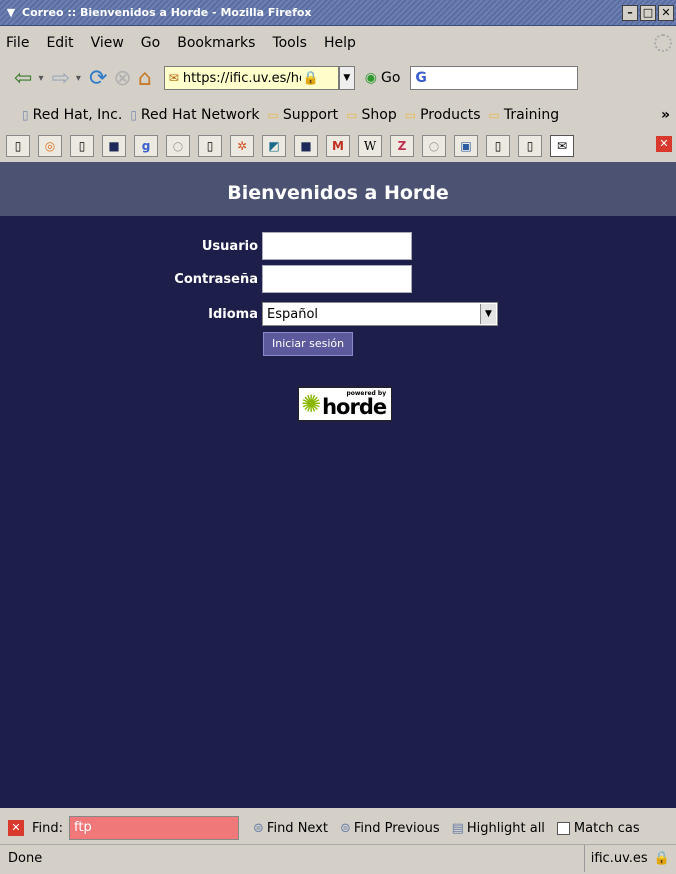 The width and height of the screenshot is (676, 874). What do you see at coordinates (338, 189) in the screenshot?
I see `page-title: Bienvenidos a Horde` at bounding box center [338, 189].